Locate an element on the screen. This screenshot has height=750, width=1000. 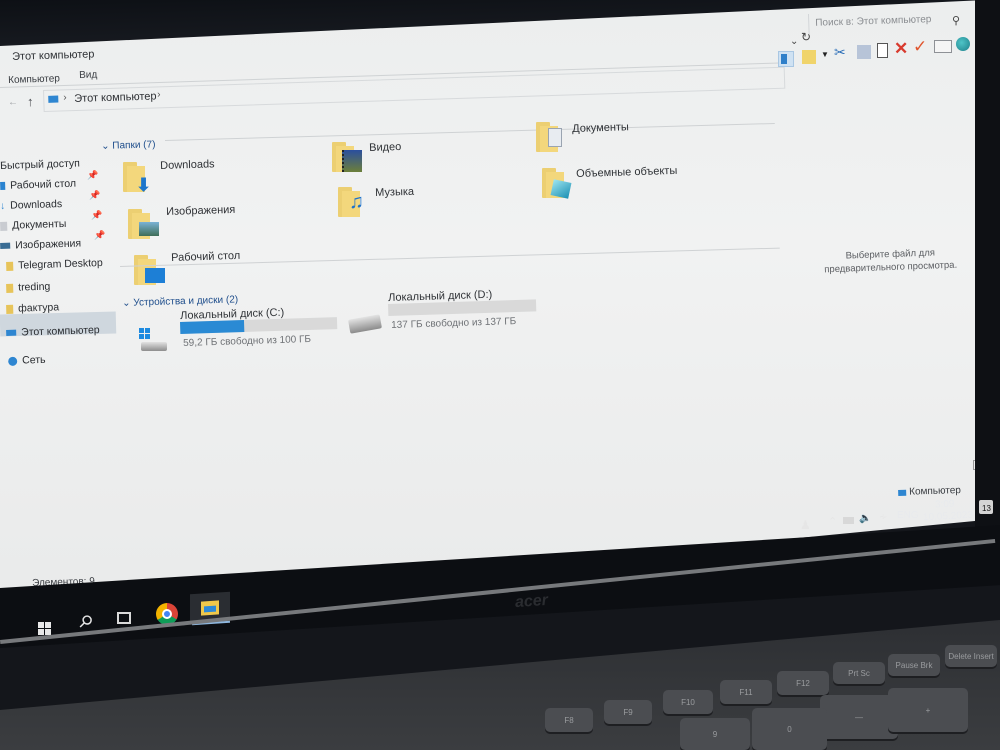
globe-icon is located at coordinates (963, 44).